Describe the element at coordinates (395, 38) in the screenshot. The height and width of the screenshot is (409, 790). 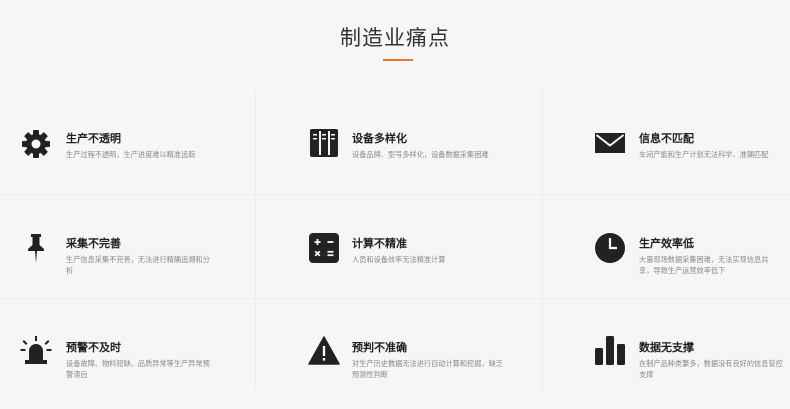
I see `section-title: 制造业痛点` at that location.